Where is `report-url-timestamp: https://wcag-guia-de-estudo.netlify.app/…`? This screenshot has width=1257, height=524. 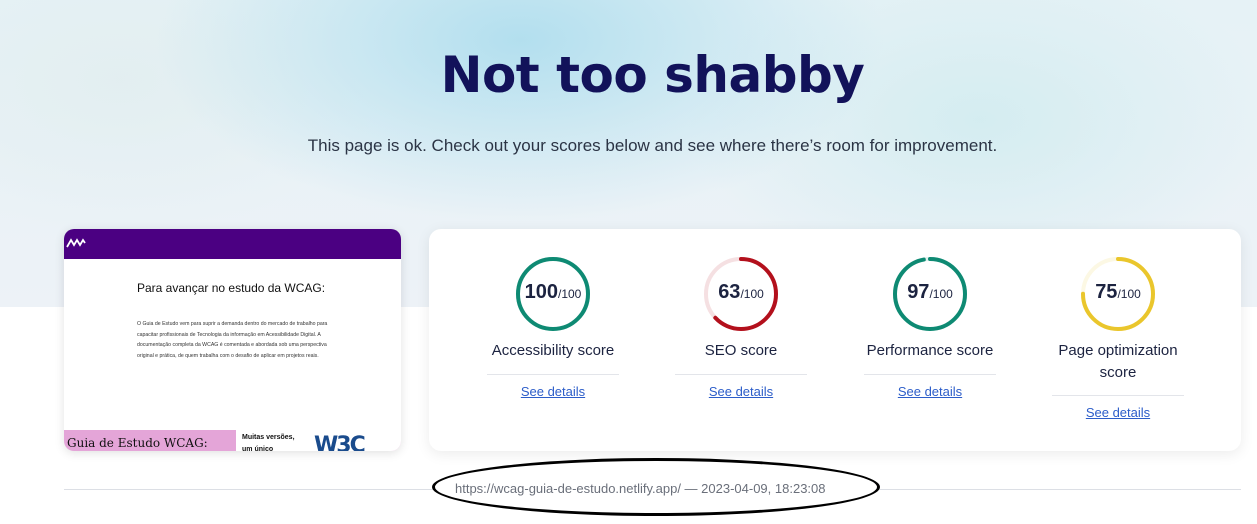 report-url-timestamp: https://wcag-guia-de-estudo.netlify.app/… is located at coordinates (640, 488).